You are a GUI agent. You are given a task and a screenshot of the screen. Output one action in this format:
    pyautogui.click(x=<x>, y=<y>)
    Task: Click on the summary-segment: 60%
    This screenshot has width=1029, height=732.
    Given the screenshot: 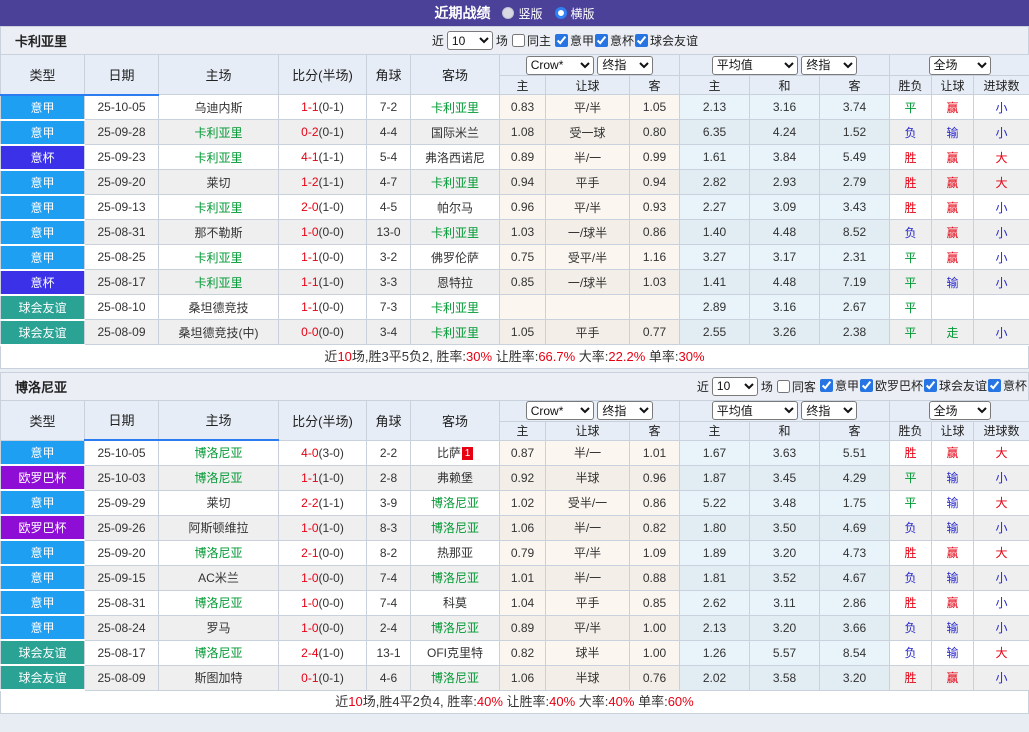 What is the action you would take?
    pyautogui.click(x=680, y=701)
    